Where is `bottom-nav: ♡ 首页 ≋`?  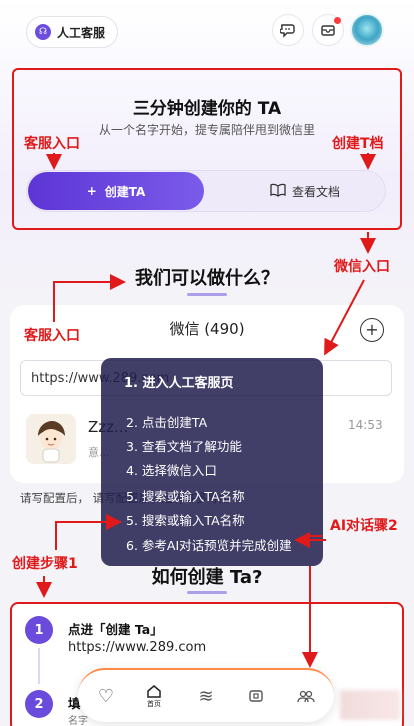
bottom-nav: ♡ 首页 ≋ is located at coordinates (206, 695).